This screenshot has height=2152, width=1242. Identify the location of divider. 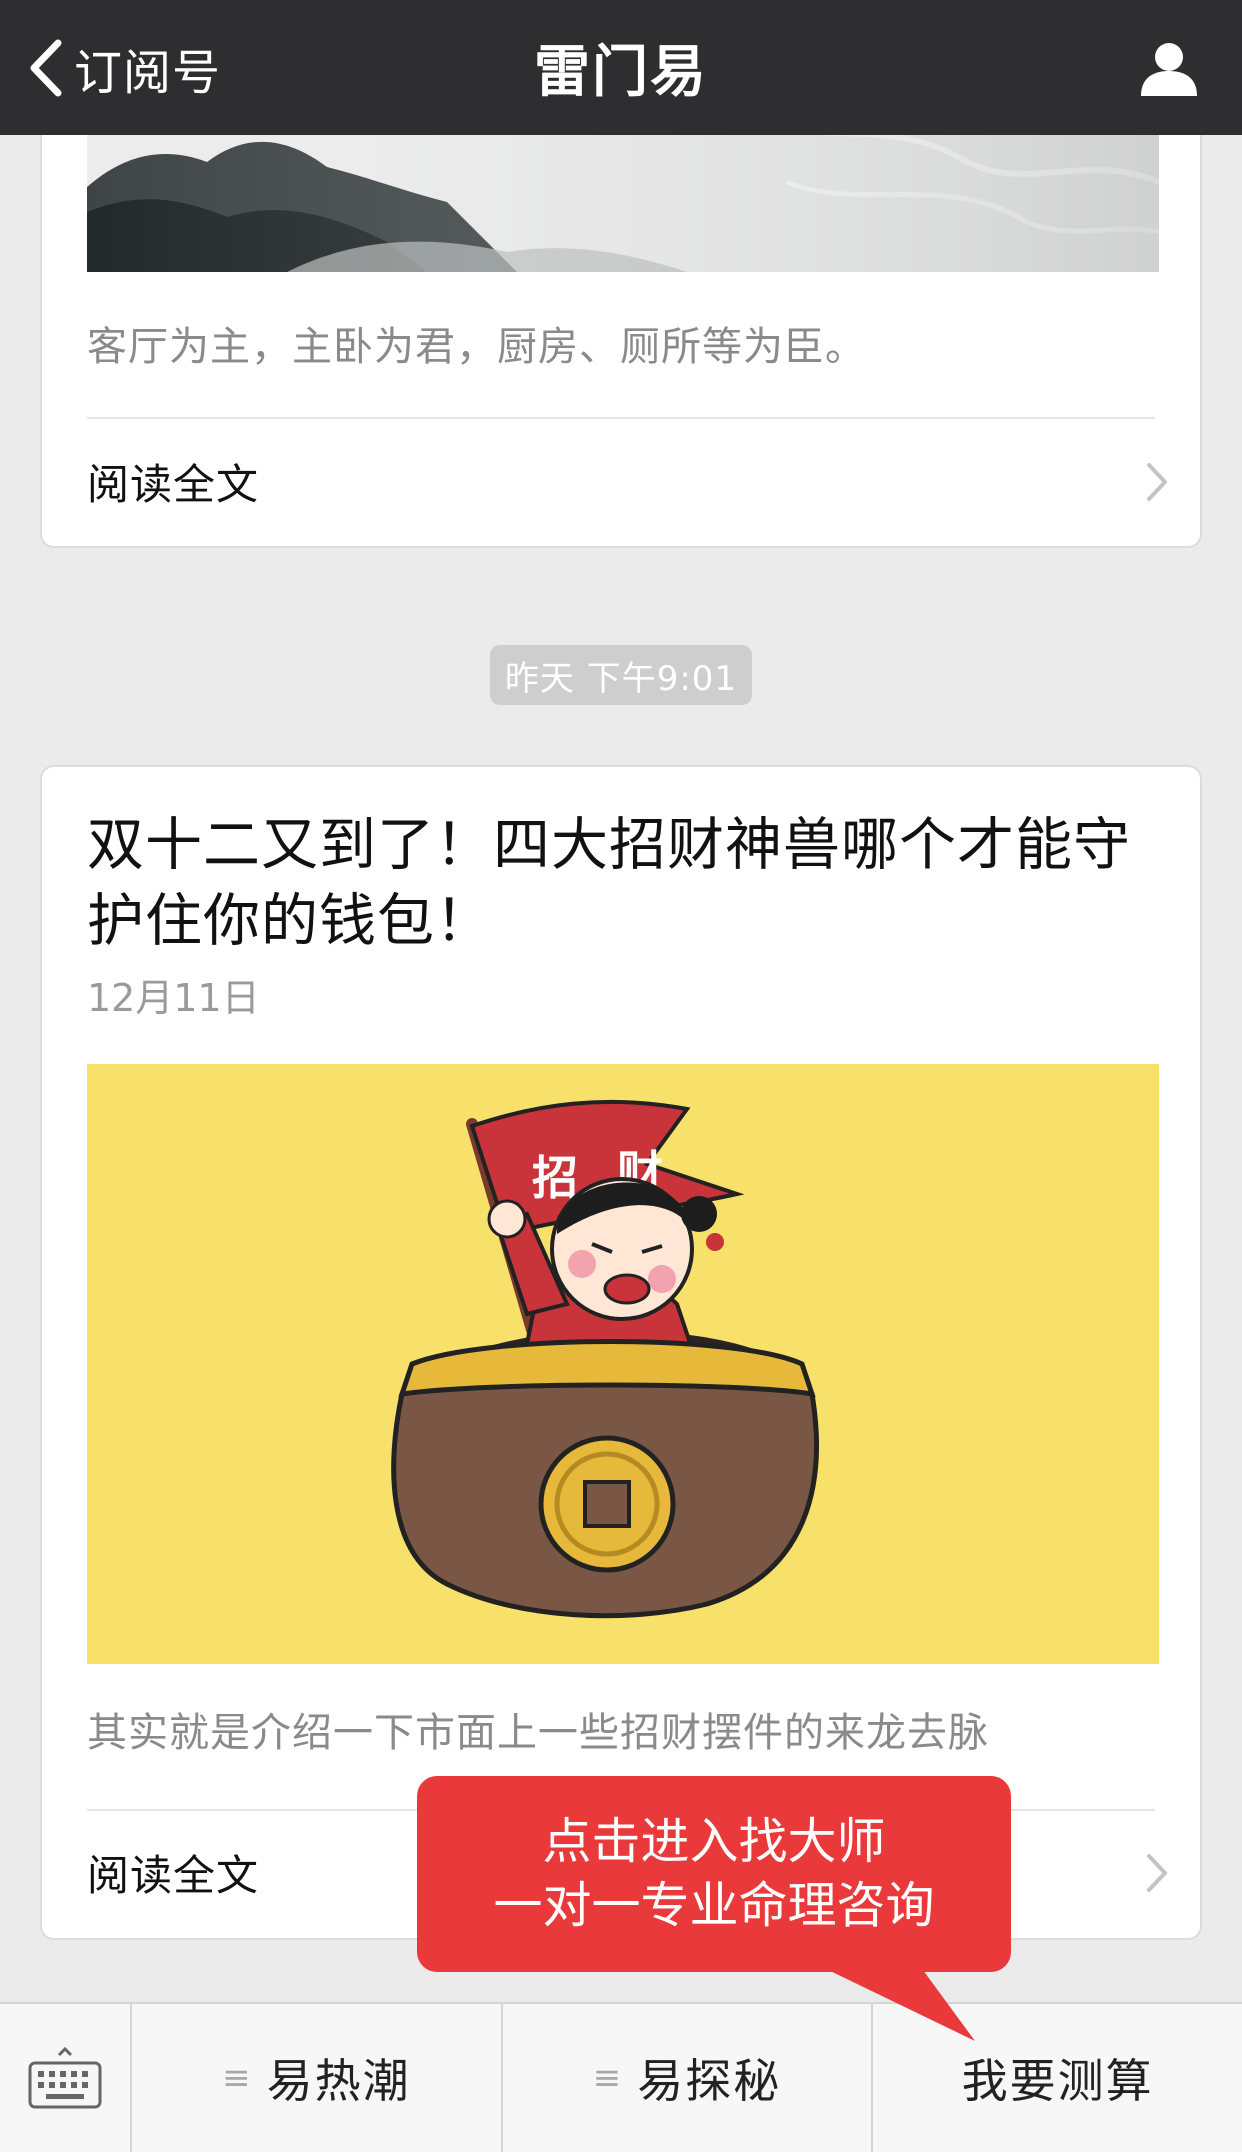
(621, 418).